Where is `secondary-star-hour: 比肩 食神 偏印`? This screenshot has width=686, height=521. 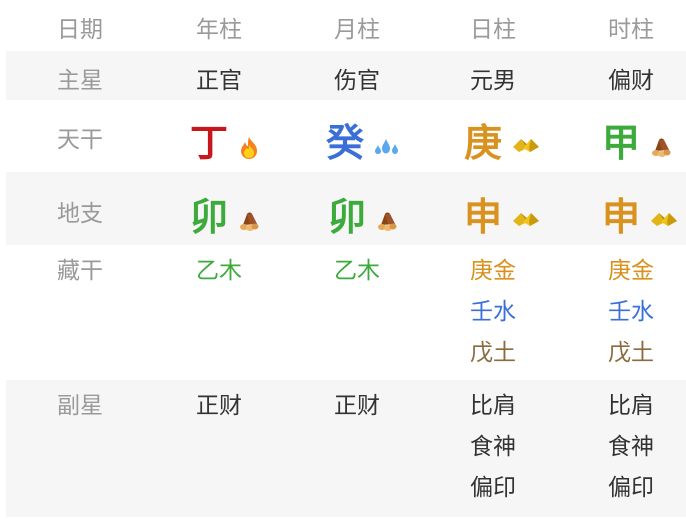 secondary-star-hour: 比肩 食神 偏印 is located at coordinates (631, 447).